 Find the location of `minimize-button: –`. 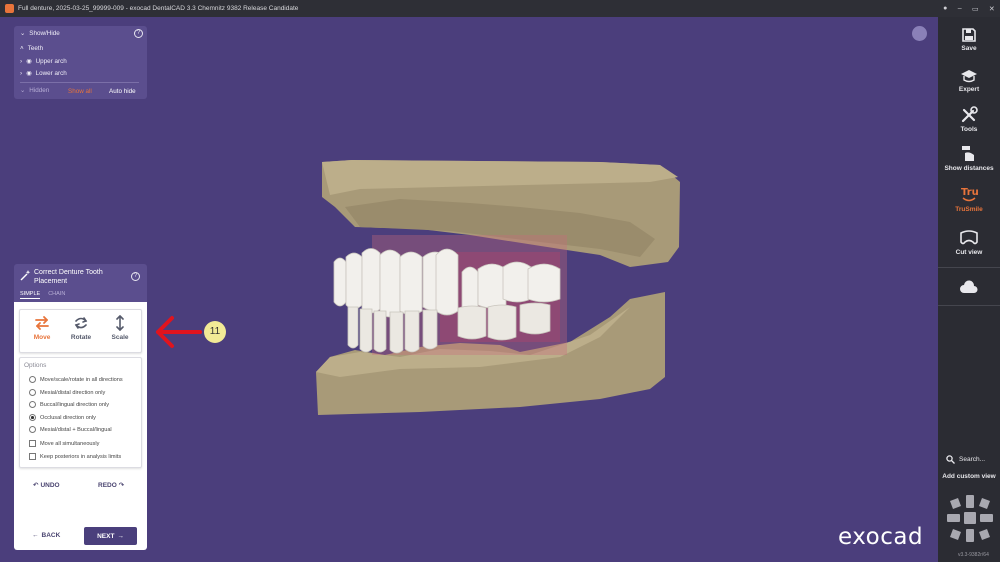

minimize-button: – is located at coordinates (960, 8).